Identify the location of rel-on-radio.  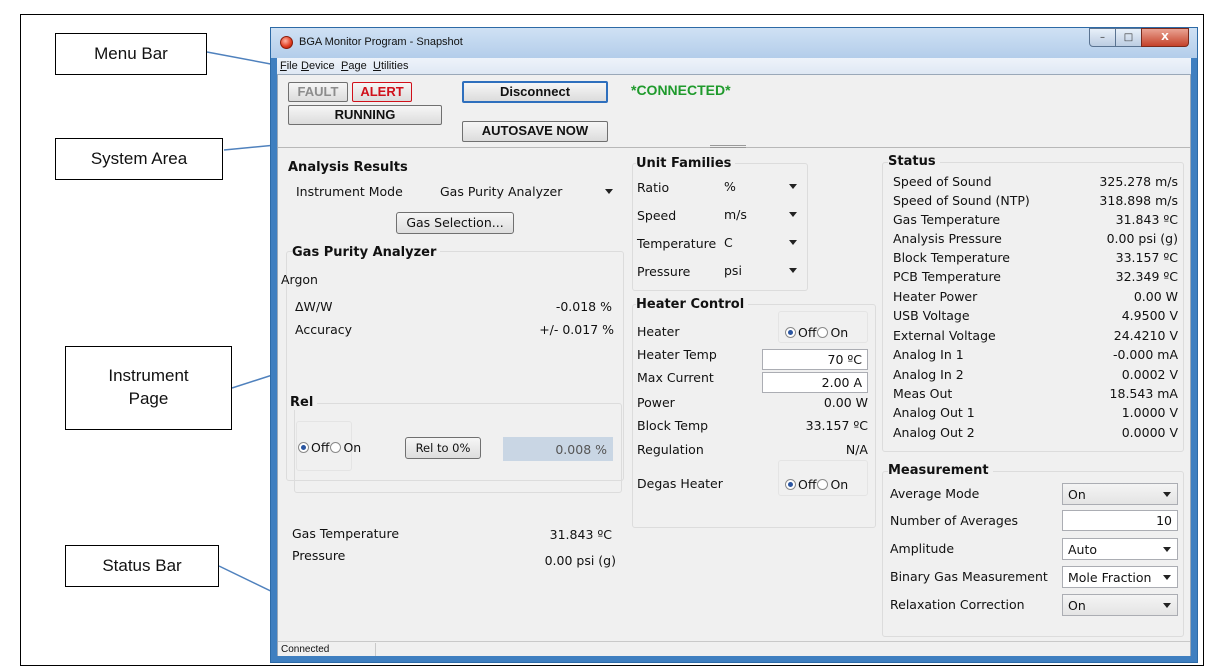
(336, 447).